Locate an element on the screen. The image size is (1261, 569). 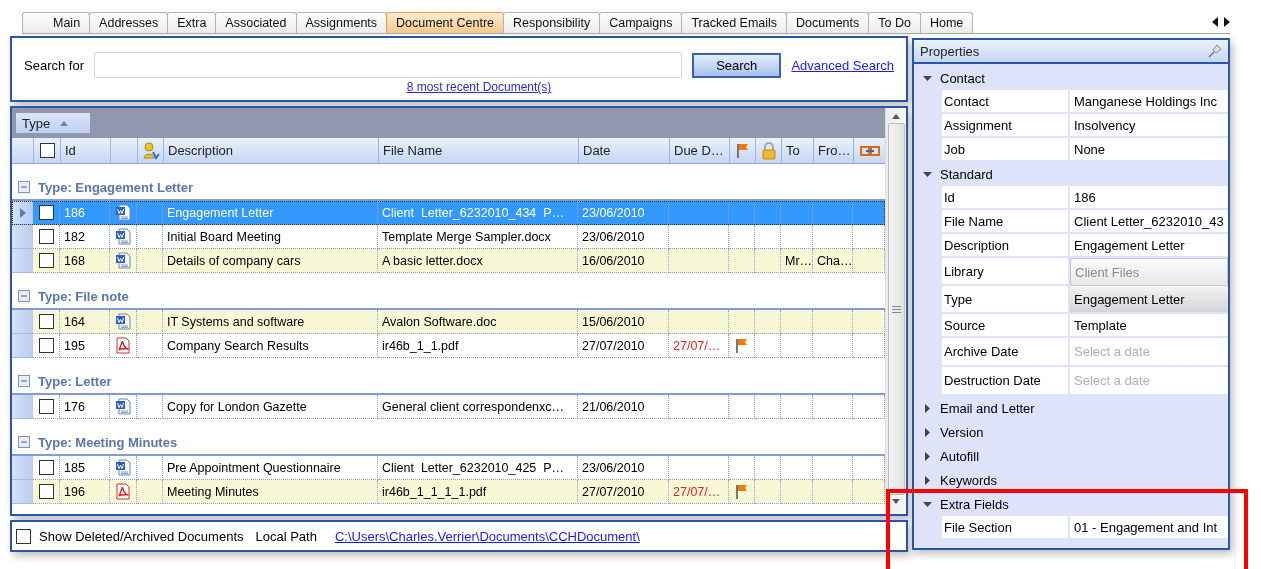
search-button: Search is located at coordinates (737, 65).